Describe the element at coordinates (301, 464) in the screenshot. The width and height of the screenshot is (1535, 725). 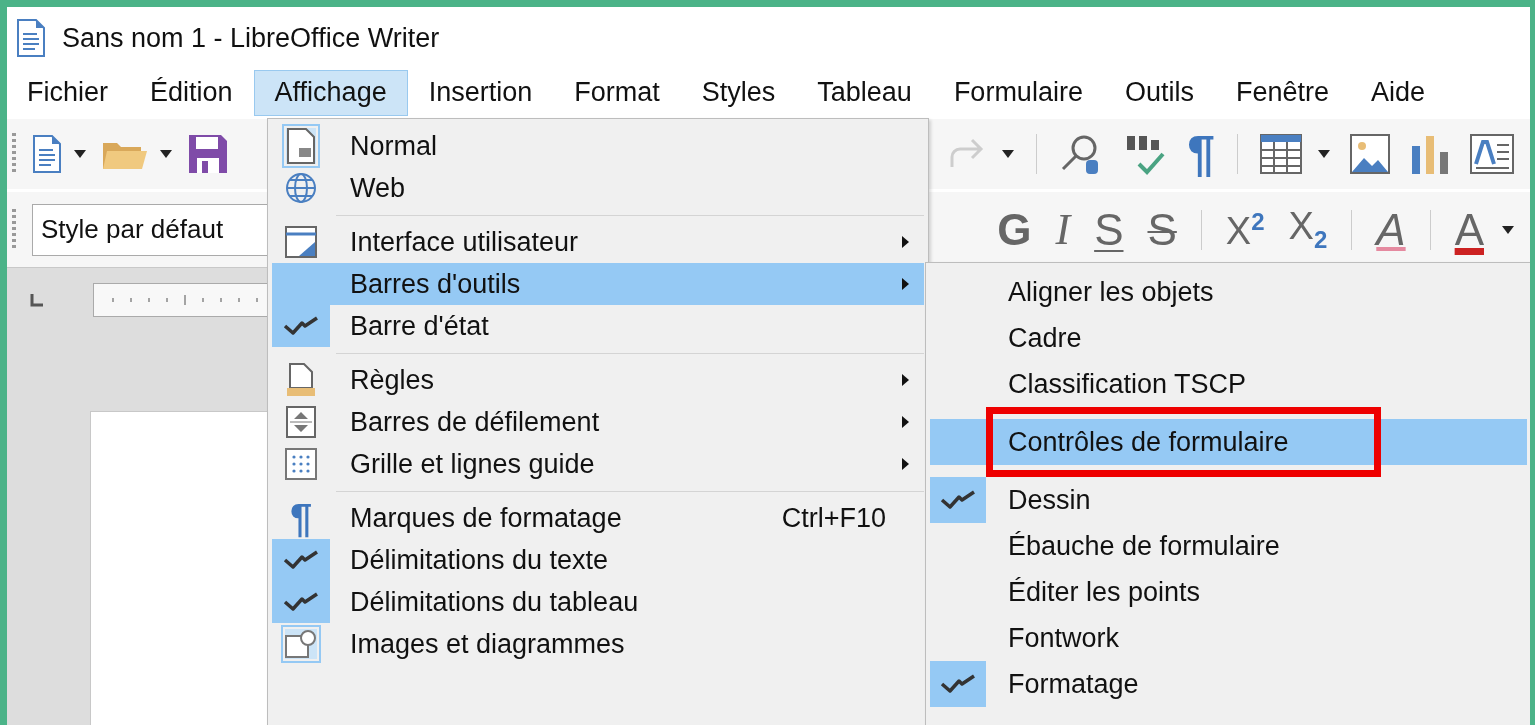
I see `dotted-grid-icon` at that location.